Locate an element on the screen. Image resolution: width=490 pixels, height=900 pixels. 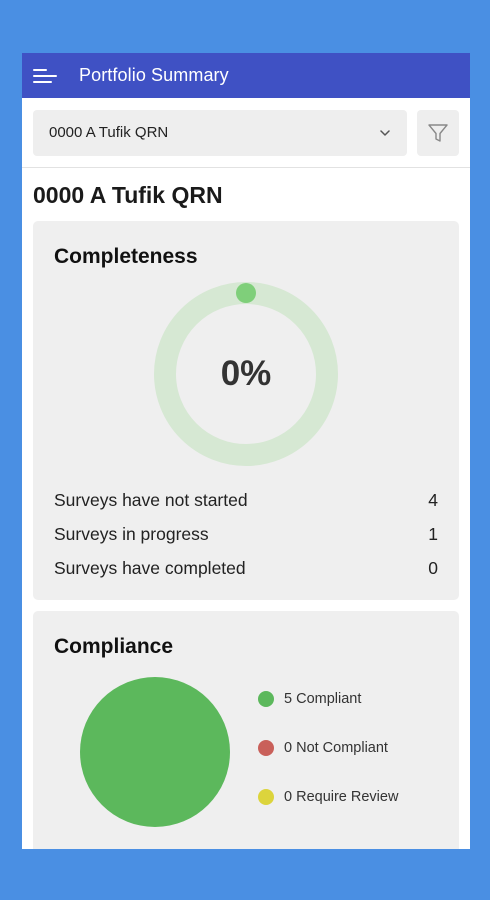
portfolio-select: 0000 A Tufik QRN is located at coordinates (220, 132).